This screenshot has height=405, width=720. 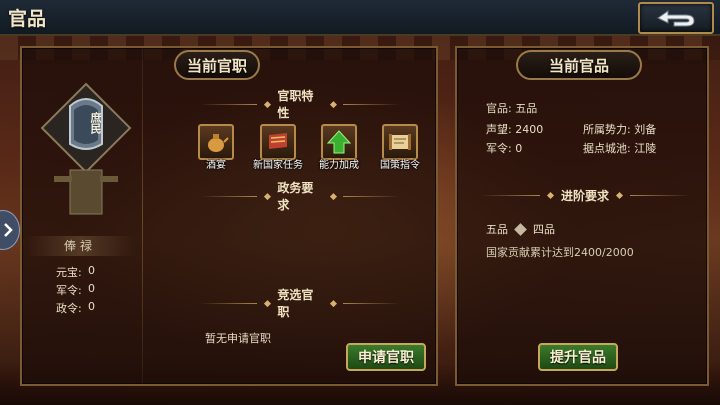 I want to click on to-rank: 四品, so click(x=544, y=229).